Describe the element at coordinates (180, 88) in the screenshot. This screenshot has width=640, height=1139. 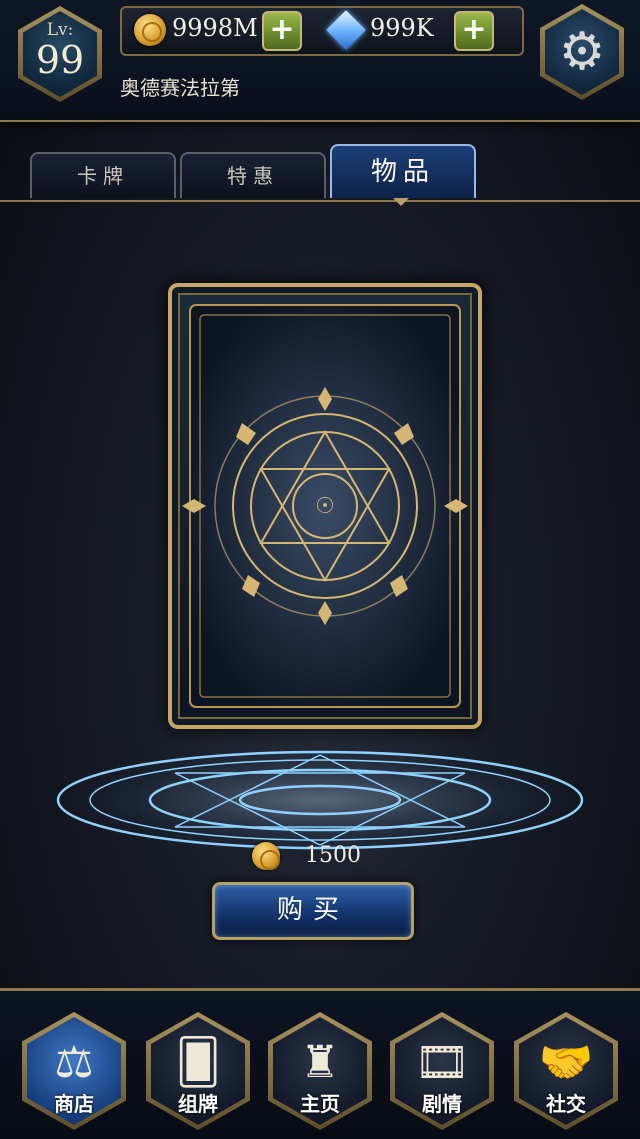
I see `player-name: 奥德赛法拉第` at that location.